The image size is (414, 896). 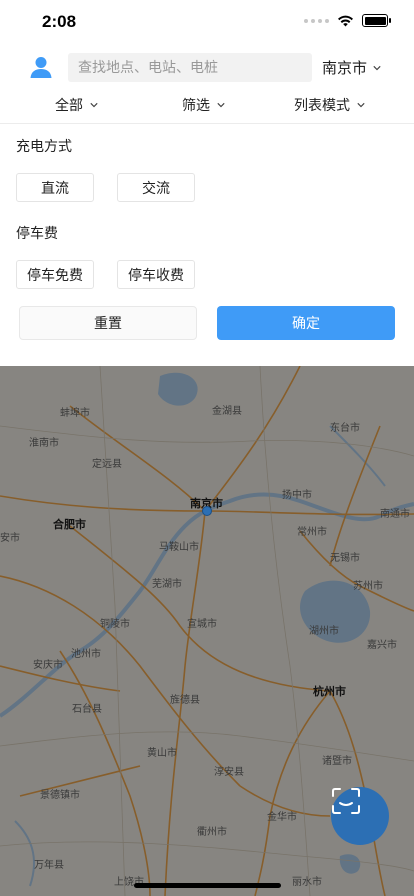 I want to click on map-label: 安庆市, so click(x=48, y=665).